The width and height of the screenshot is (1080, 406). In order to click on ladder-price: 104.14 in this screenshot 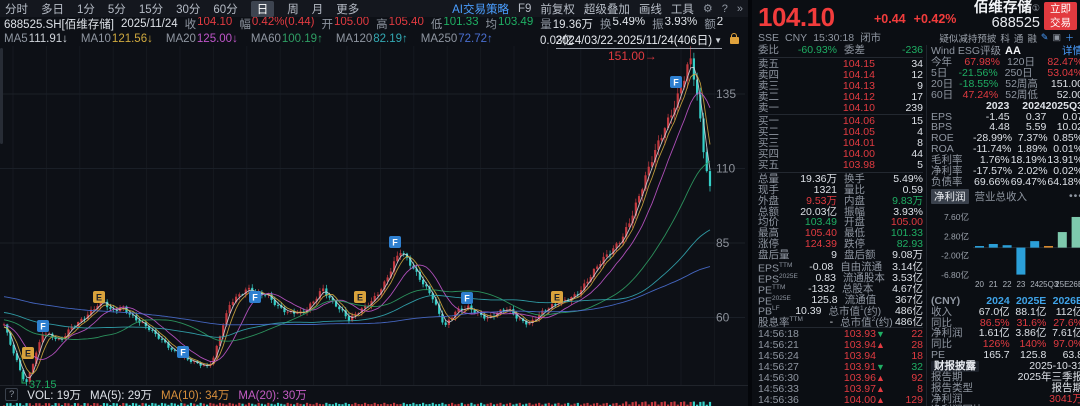, I will do `click(829, 75)`.